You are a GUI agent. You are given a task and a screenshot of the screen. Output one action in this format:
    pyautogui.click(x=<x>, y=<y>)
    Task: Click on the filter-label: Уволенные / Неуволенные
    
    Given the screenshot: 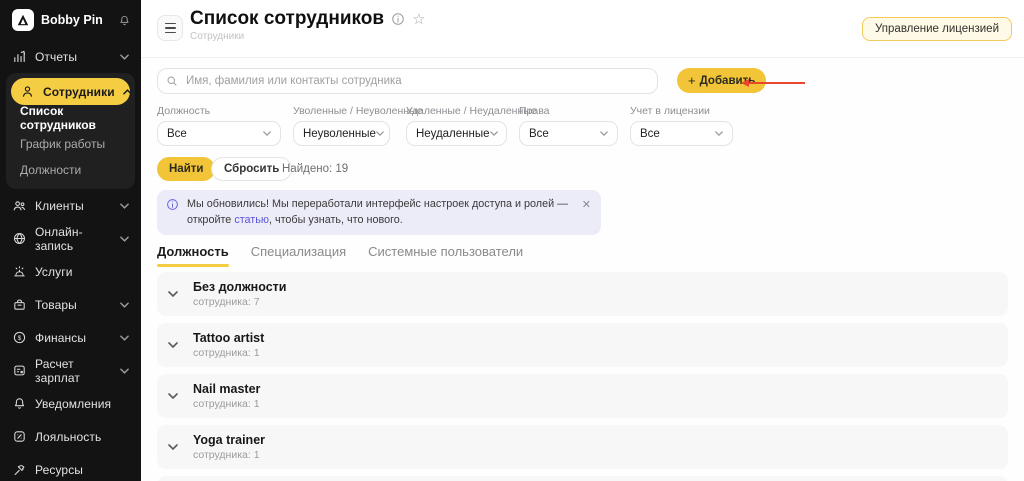 What is the action you would take?
    pyautogui.click(x=358, y=111)
    